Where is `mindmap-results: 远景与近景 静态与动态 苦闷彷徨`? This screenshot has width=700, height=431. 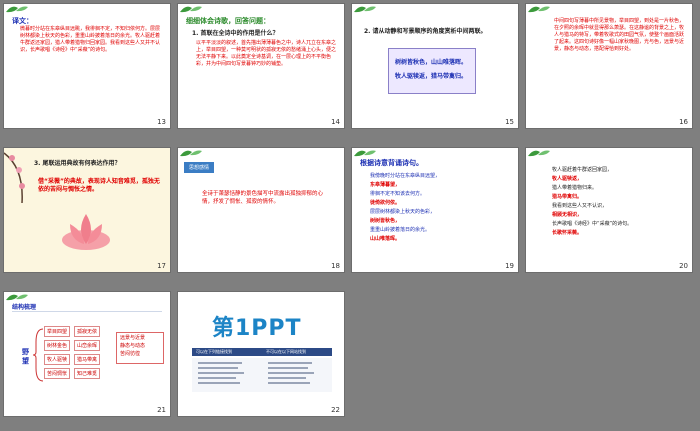 mindmap-results: 远景与近景 静态与动态 苦闷彷徨 is located at coordinates (140, 348).